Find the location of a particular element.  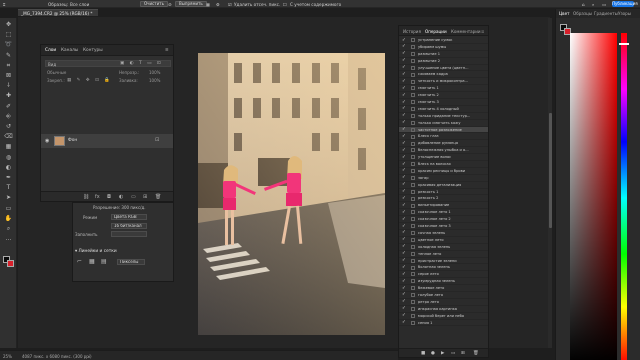

tab-paths: Контуры is located at coordinates (93, 50).